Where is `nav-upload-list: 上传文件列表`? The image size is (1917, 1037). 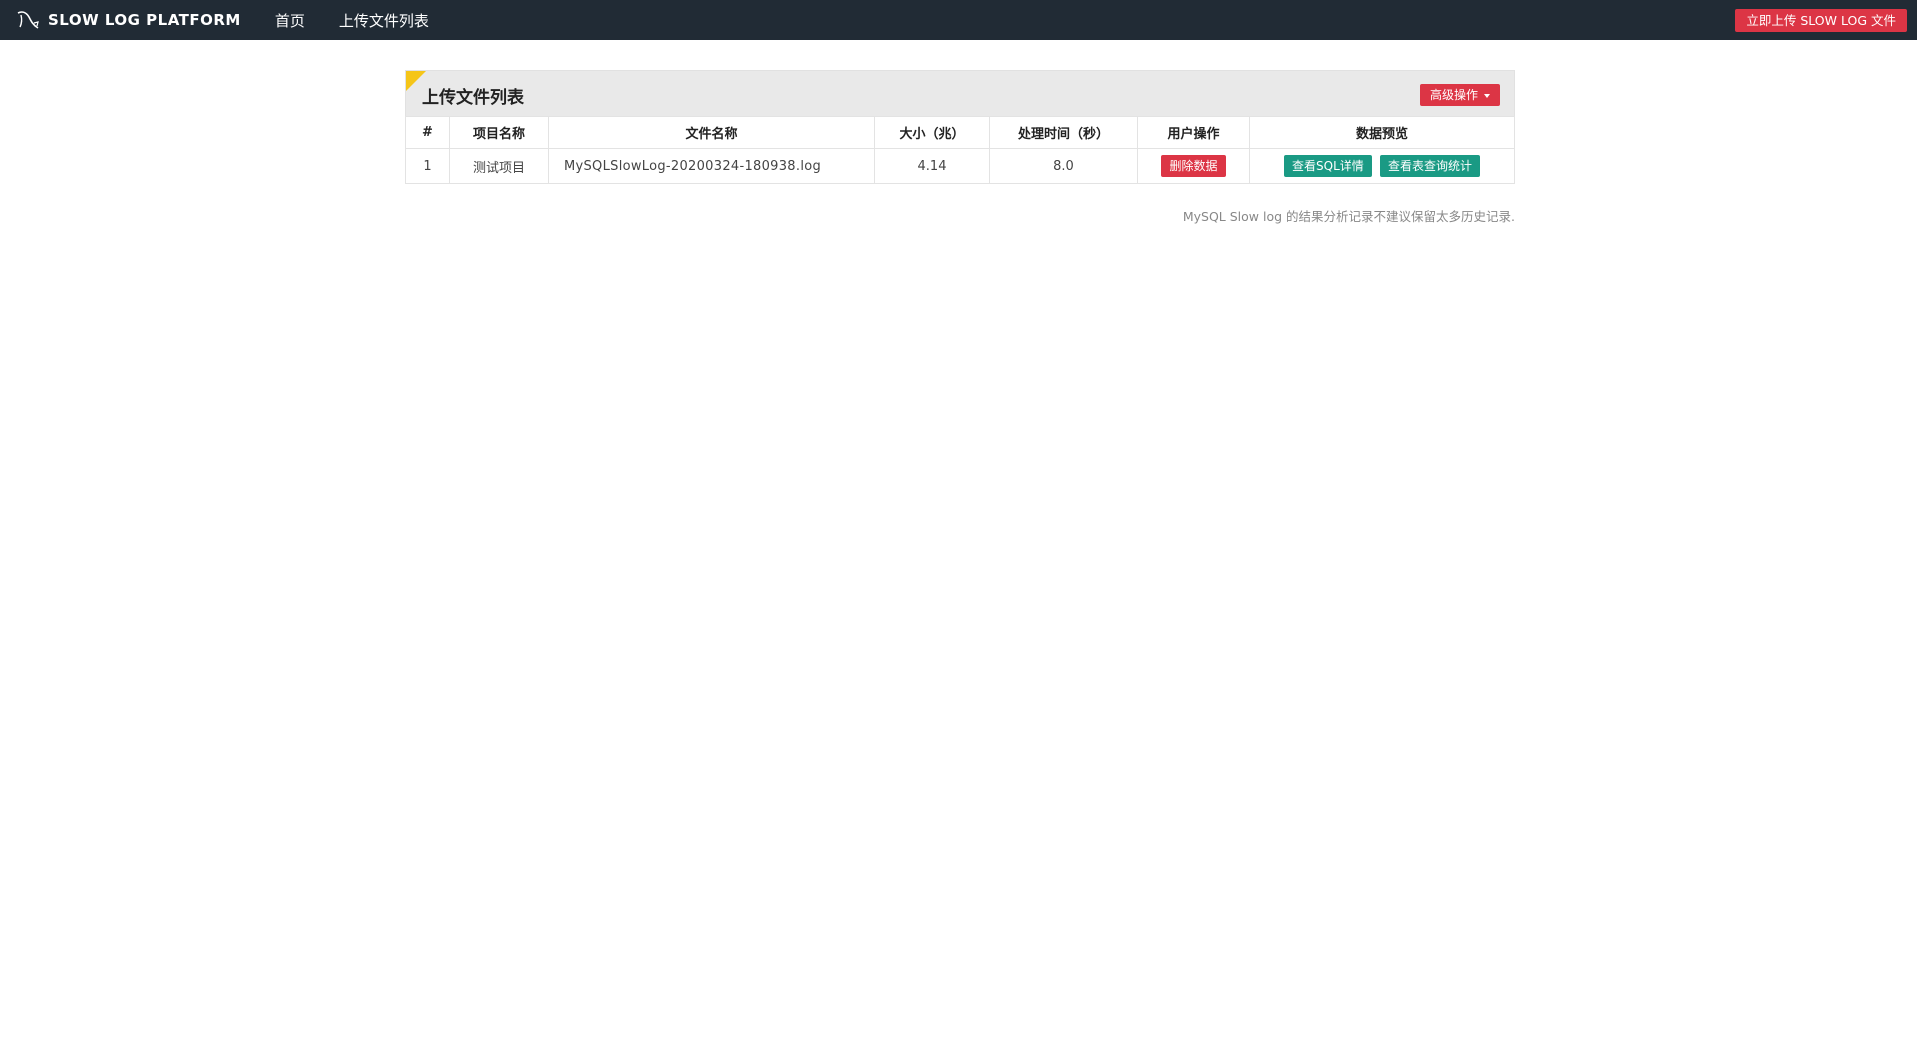
nav-upload-list: 上传文件列表 is located at coordinates (384, 20).